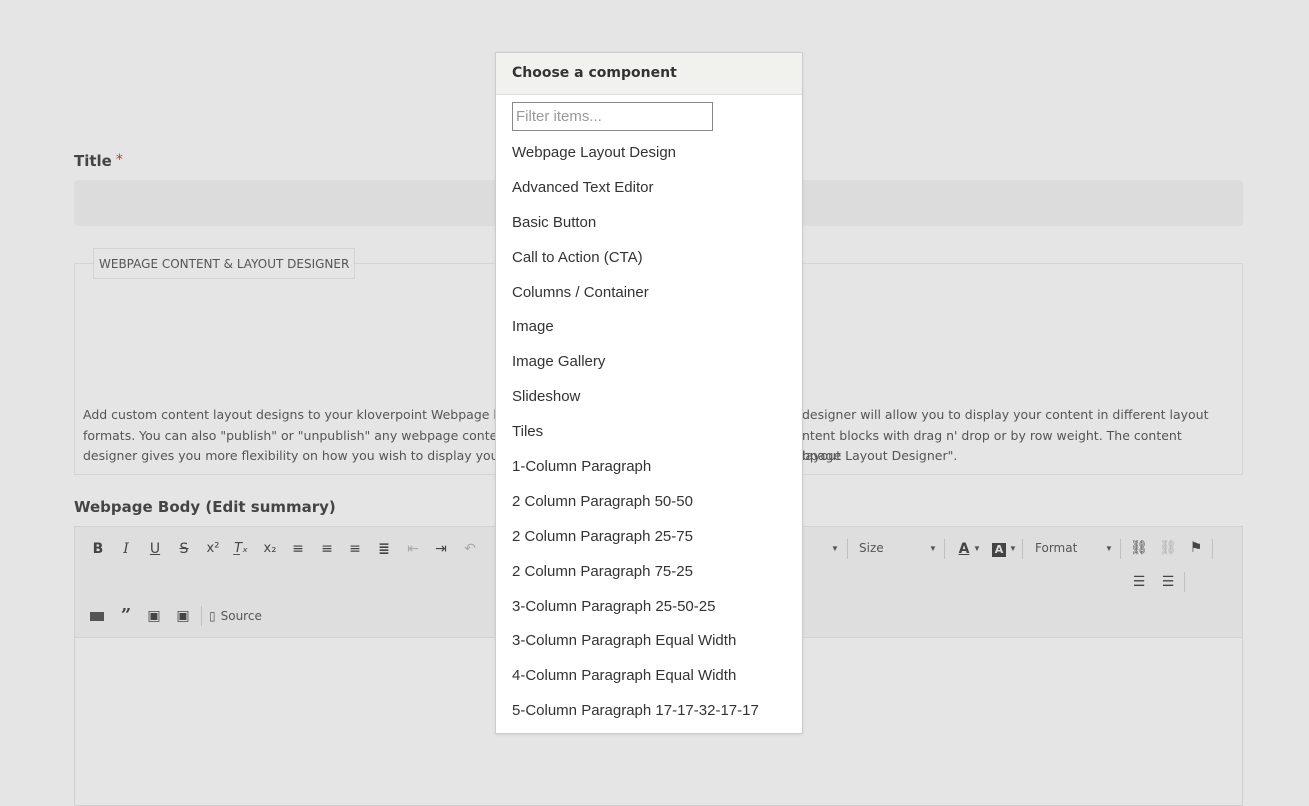 This screenshot has height=806, width=1309. I want to click on remove-format-icon: T̲ₓ, so click(241, 549).